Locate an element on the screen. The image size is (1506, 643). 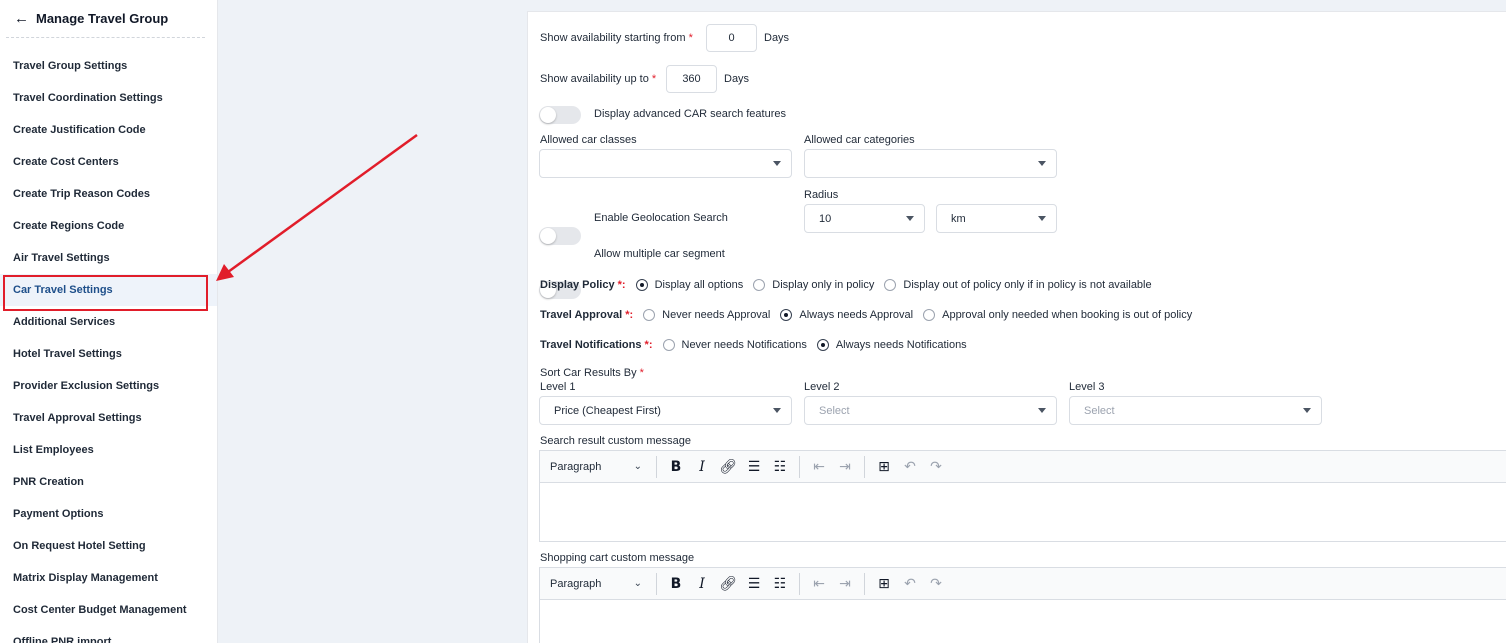
sidebar-item-provider-exclusion-settings: Provider Exclusion Settings is located at coordinates (108, 386).